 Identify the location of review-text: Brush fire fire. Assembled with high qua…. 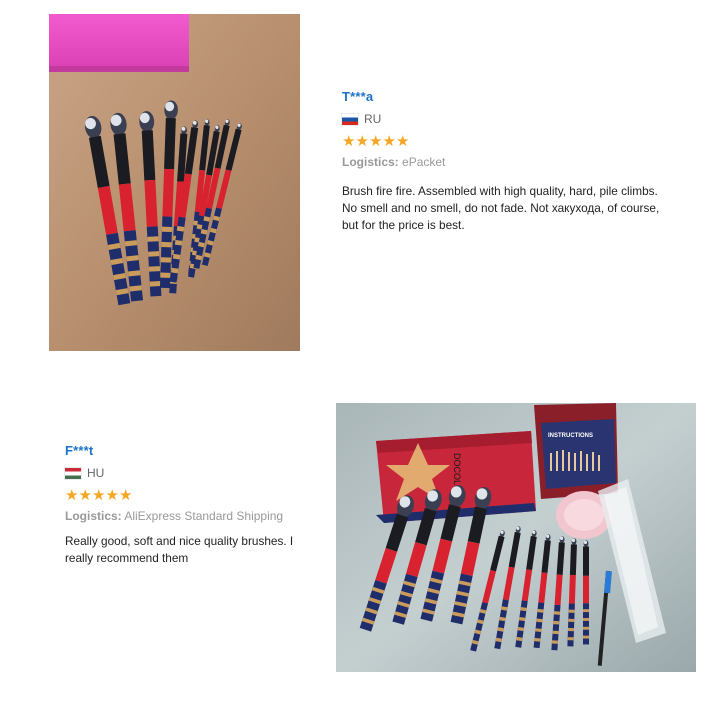
(501, 208).